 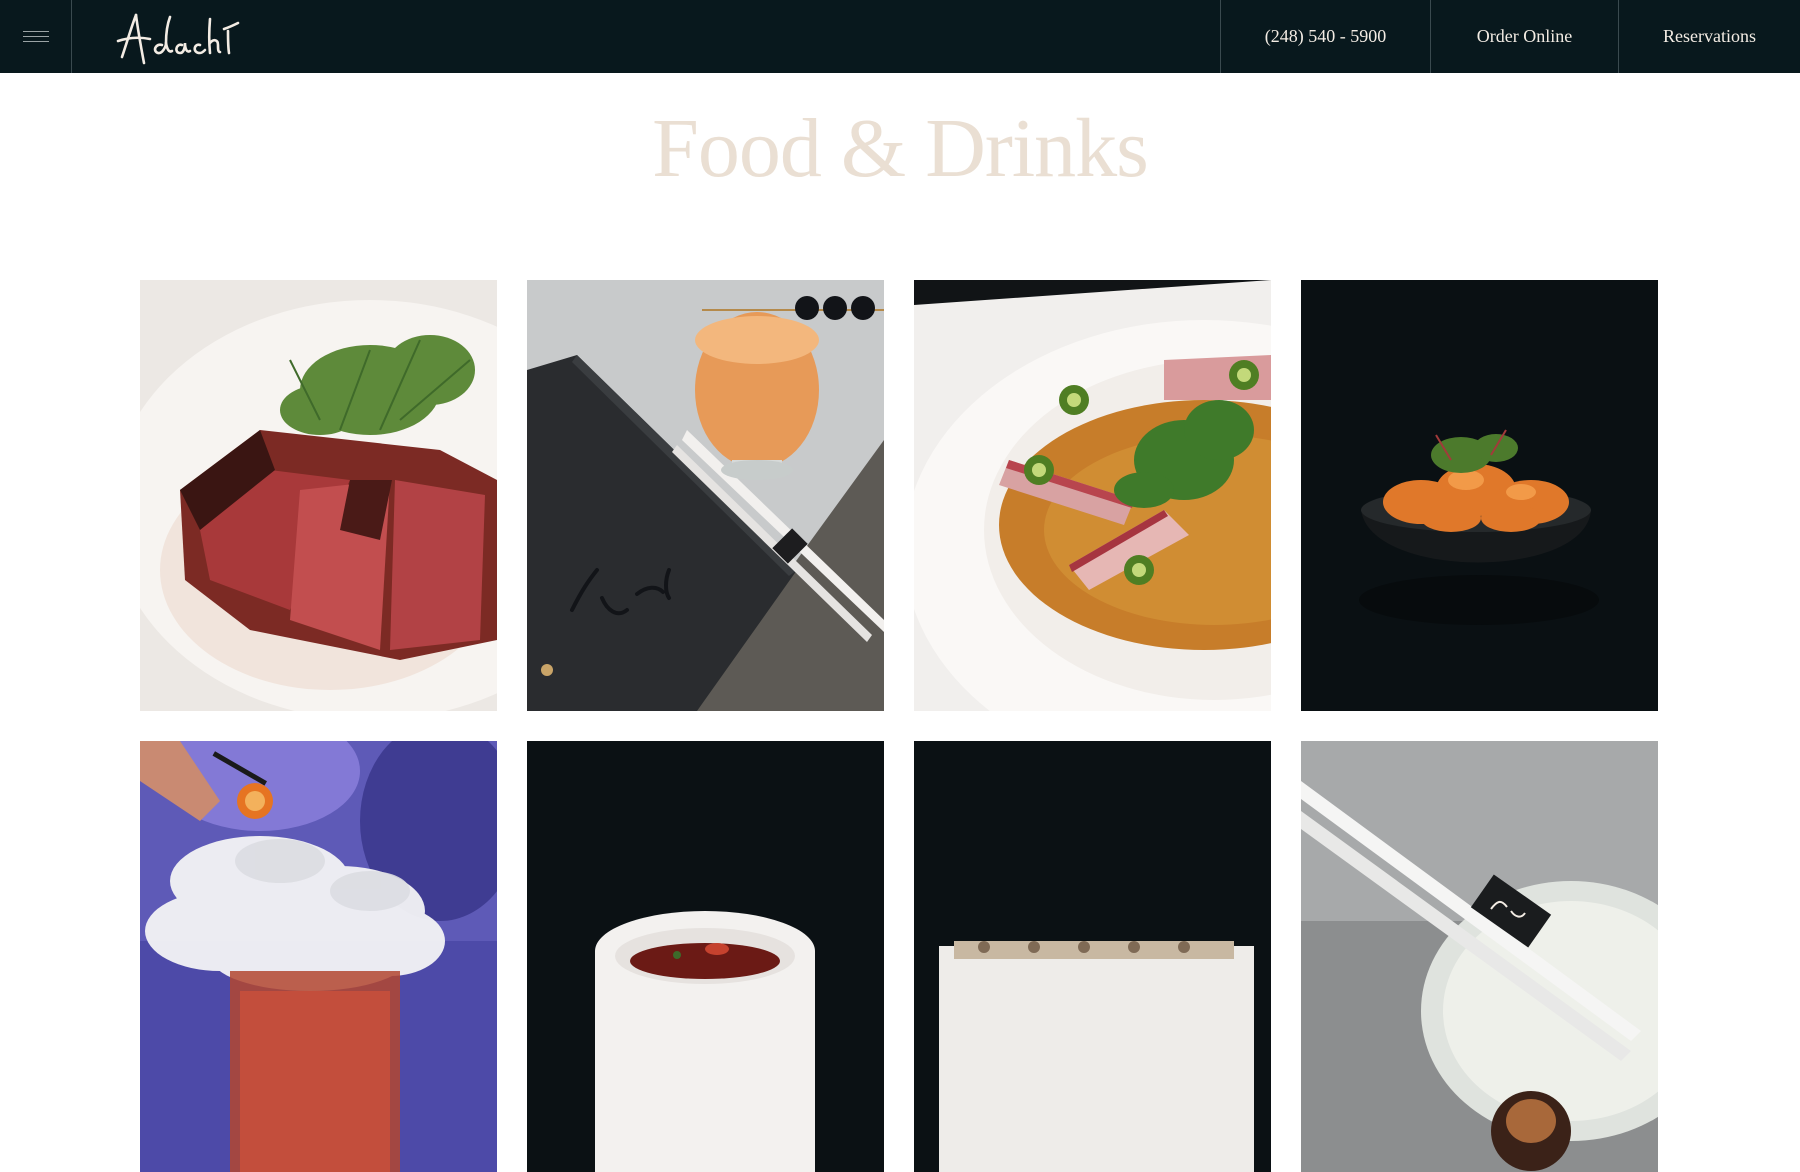 I want to click on logo, so click(x=162, y=36).